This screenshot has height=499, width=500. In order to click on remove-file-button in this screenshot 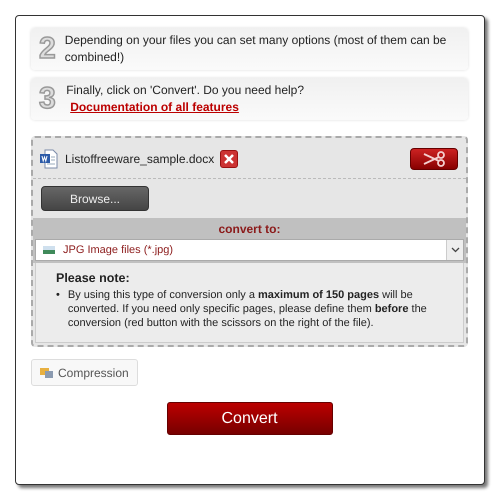, I will do `click(229, 159)`.